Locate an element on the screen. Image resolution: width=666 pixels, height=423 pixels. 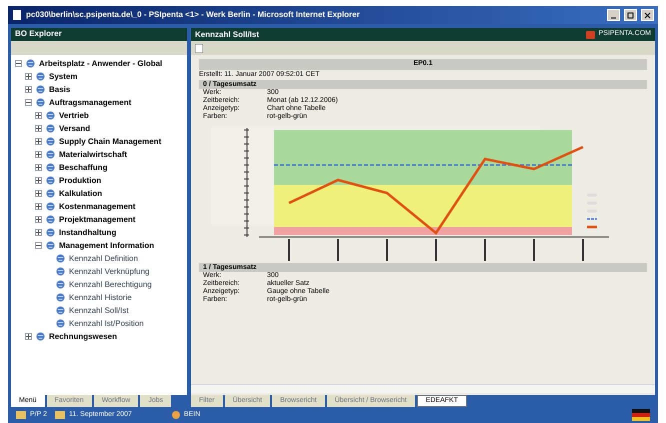
tree-item: Materialwirtschaft is located at coordinates (93, 154).